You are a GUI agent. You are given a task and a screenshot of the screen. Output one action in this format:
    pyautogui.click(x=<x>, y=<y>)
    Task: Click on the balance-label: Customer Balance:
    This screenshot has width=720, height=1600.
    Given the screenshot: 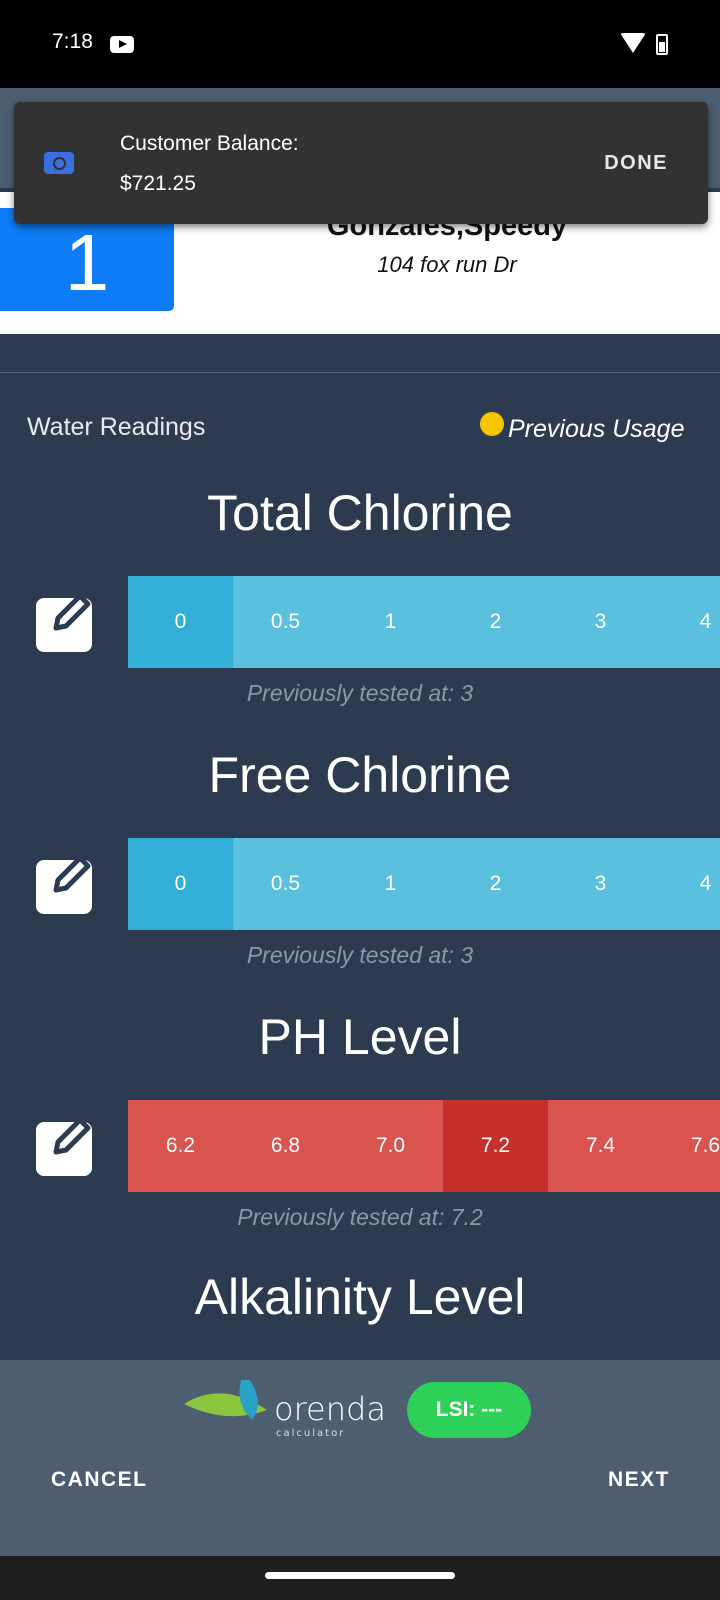 What is the action you would take?
    pyautogui.click(x=209, y=143)
    